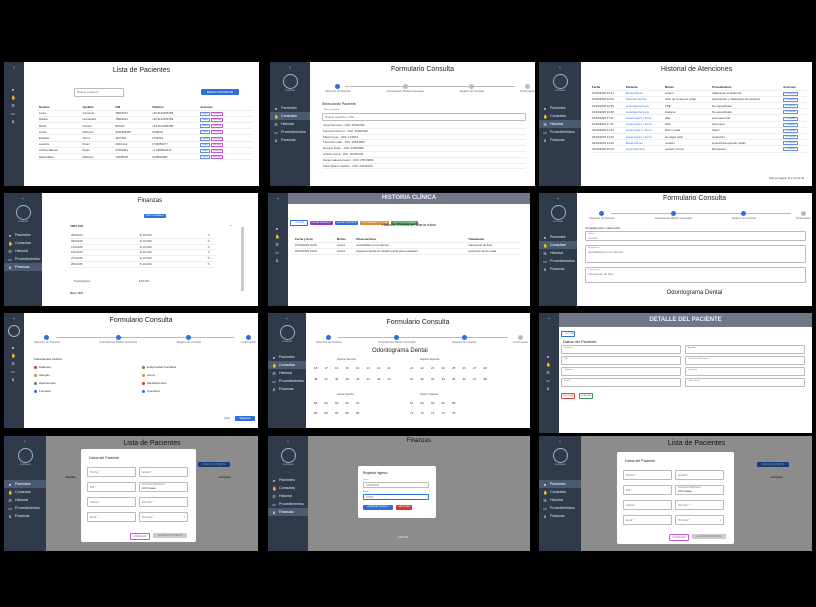 The image size is (816, 607). Describe the element at coordinates (422, 368) in the screenshot. I see `tooth-22: 22` at that location.